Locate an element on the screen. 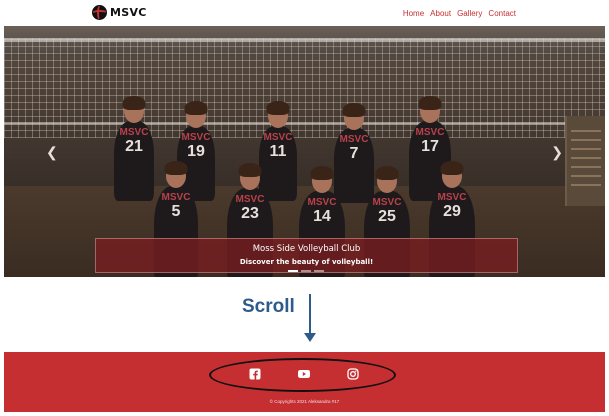 The height and width of the screenshot is (416, 609). instagram-icon is located at coordinates (353, 374).